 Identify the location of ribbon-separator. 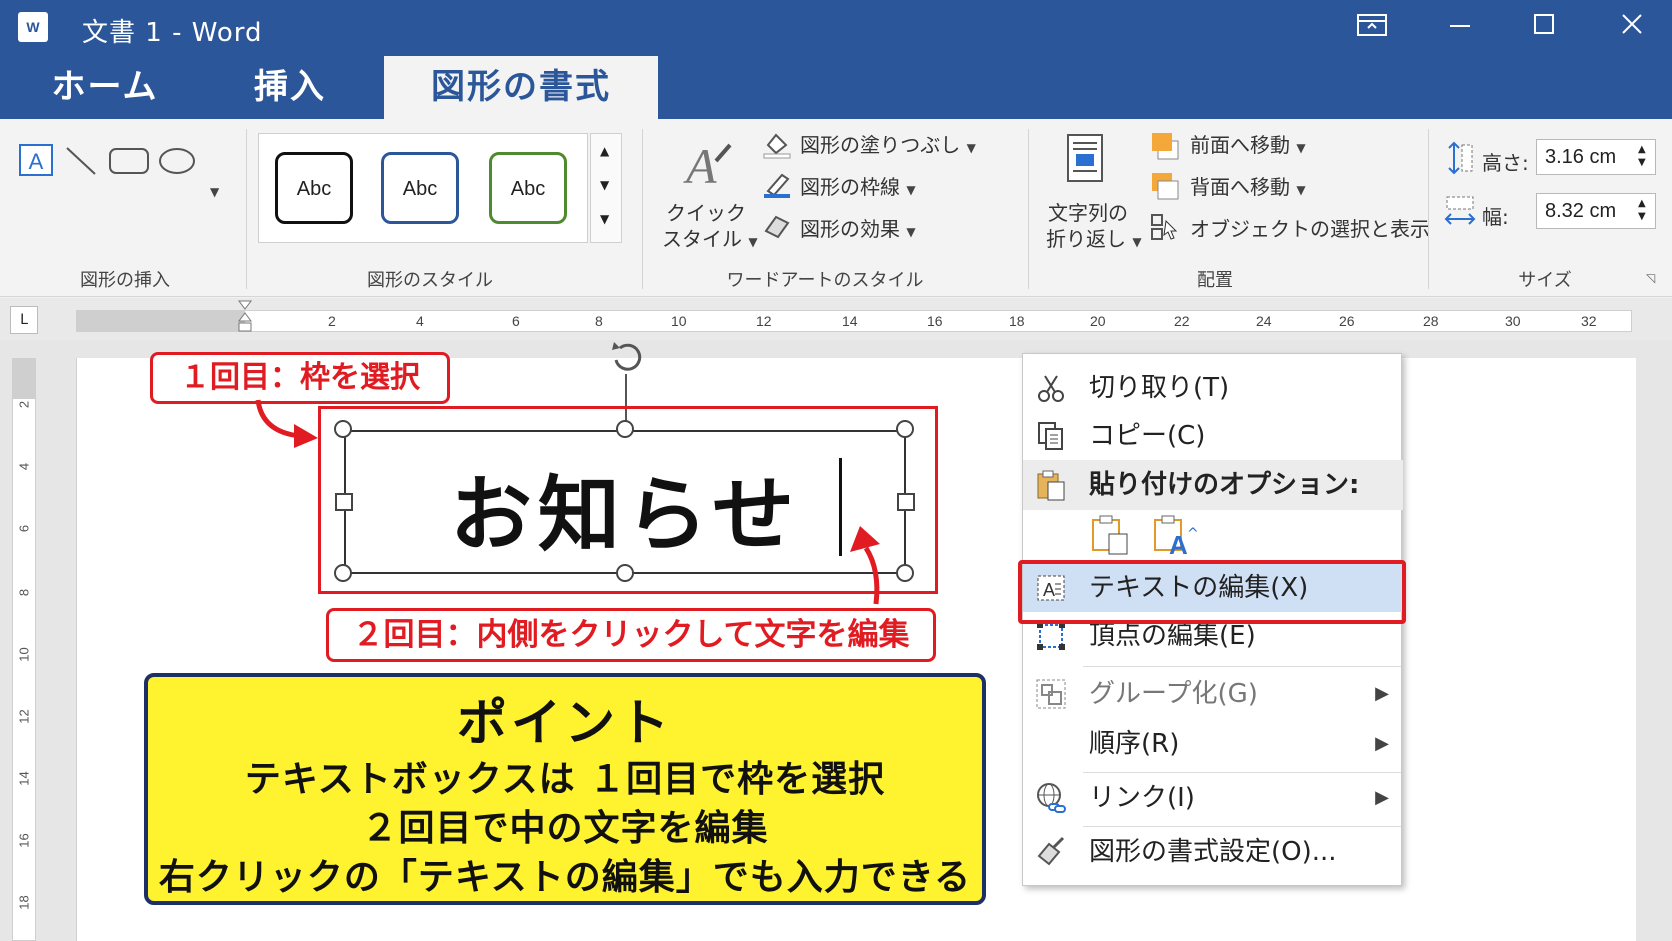
(1428, 209).